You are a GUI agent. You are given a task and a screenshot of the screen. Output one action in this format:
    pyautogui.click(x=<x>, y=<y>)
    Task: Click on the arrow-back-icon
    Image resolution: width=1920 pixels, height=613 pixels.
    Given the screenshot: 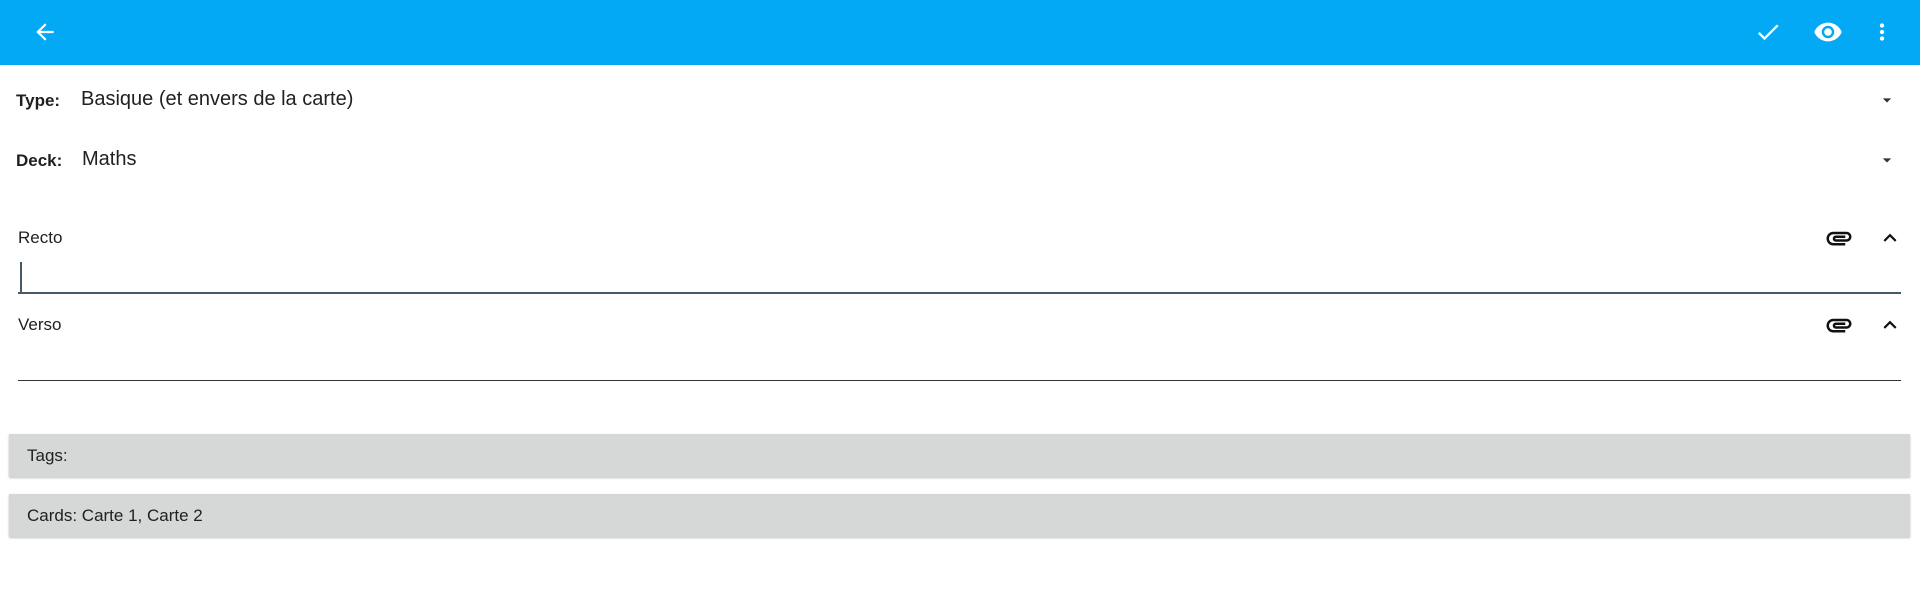 What is the action you would take?
    pyautogui.click(x=45, y=32)
    